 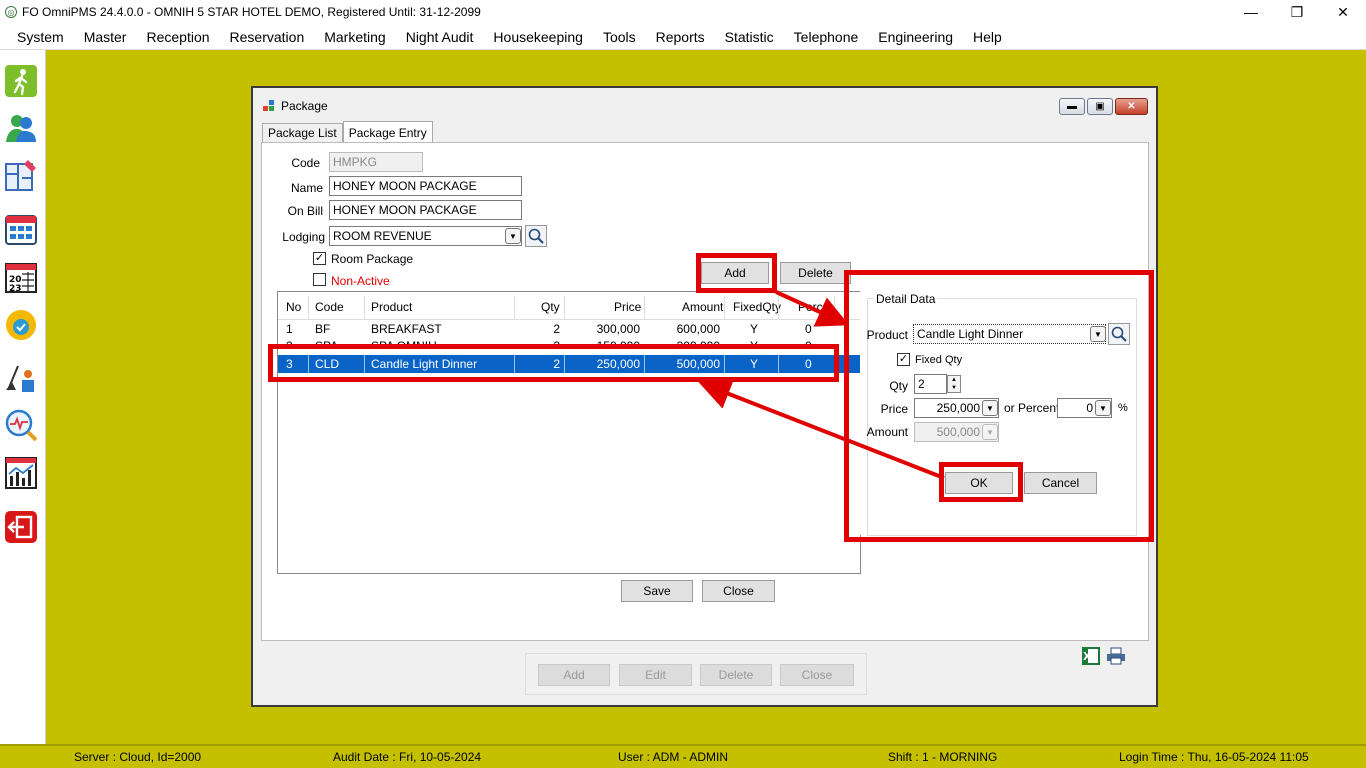 What do you see at coordinates (817, 675) in the screenshot?
I see `bottom-close-button: Close` at bounding box center [817, 675].